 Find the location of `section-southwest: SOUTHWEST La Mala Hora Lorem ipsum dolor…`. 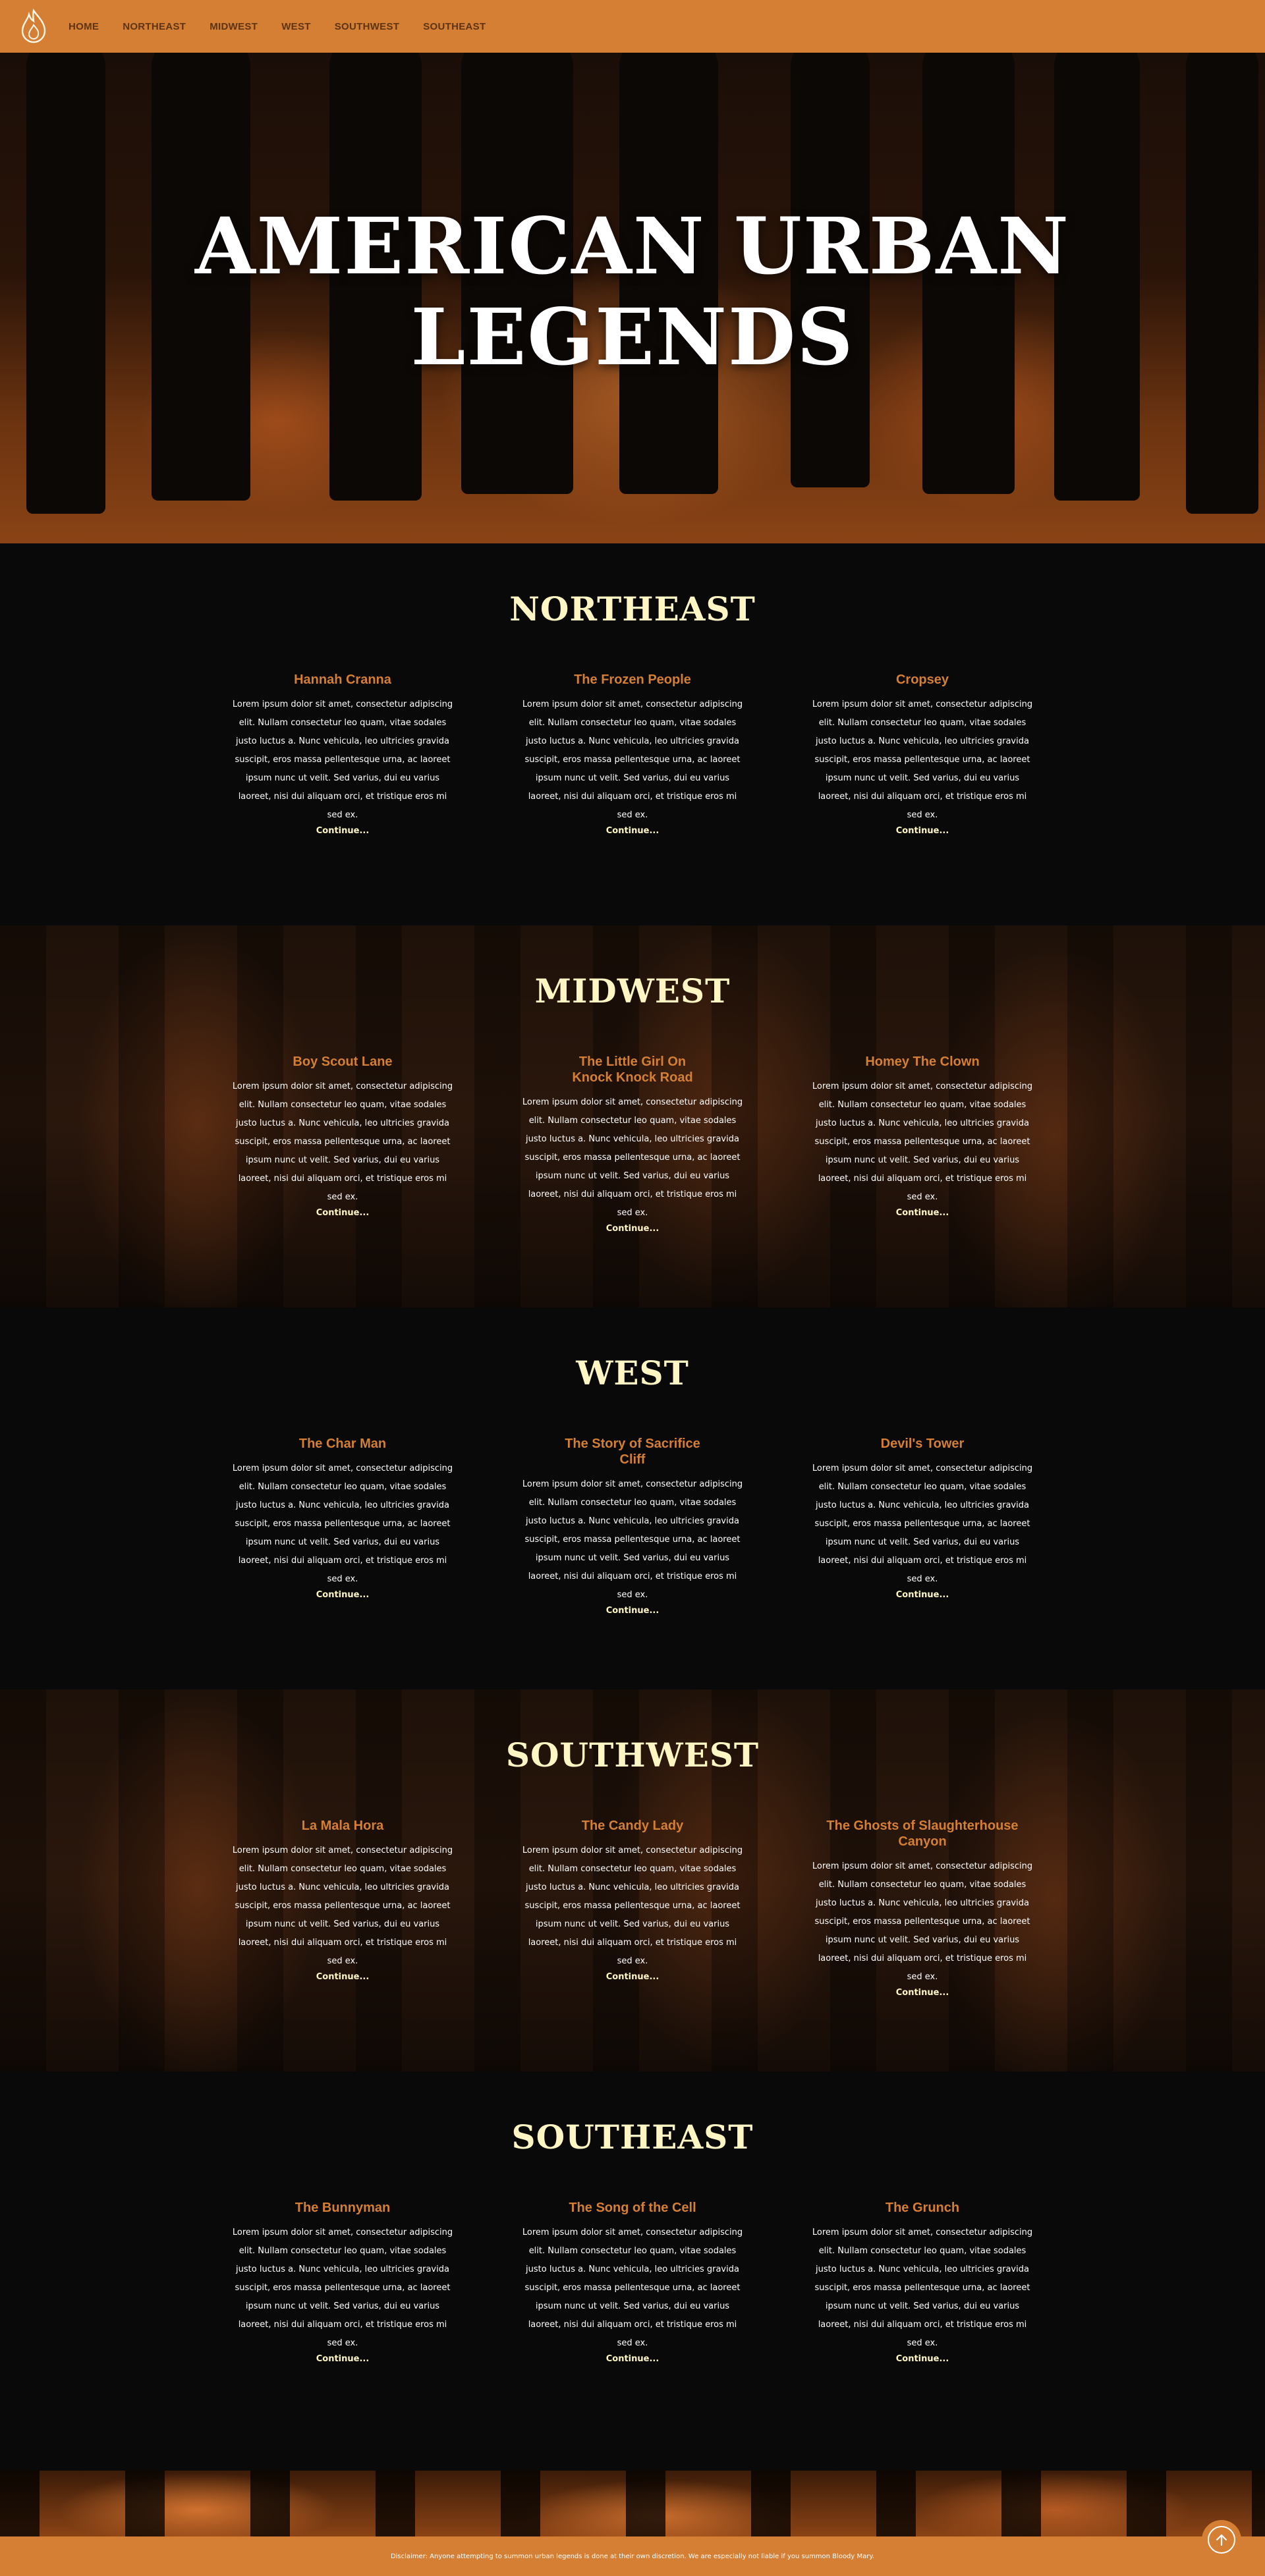

section-southwest: SOUTHWEST La Mala Hora Lorem ipsum dolor… is located at coordinates (632, 1880).